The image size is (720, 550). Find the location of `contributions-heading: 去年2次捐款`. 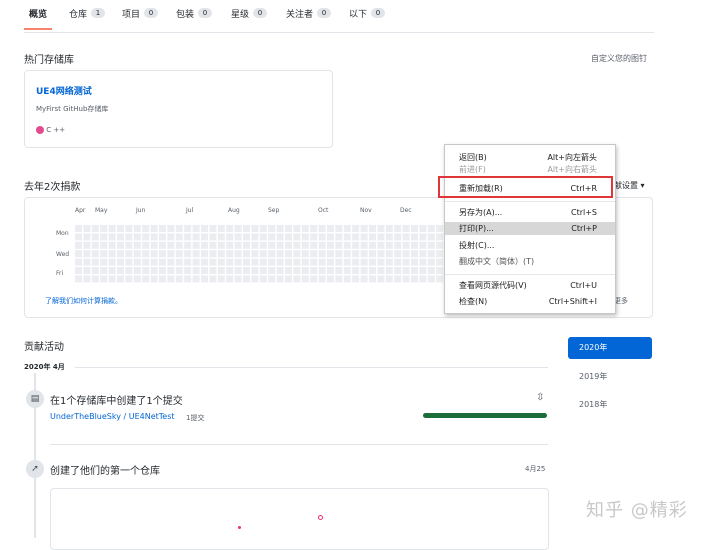

contributions-heading: 去年2次捐款 is located at coordinates (52, 187).